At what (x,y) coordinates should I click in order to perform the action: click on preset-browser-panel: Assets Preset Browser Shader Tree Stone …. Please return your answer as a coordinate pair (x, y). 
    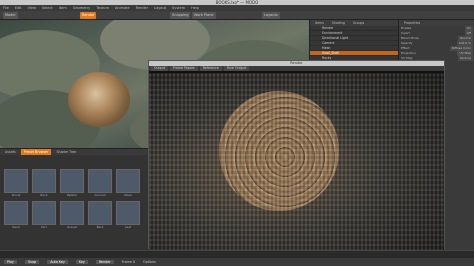
    Looking at the image, I should click on (75, 199).